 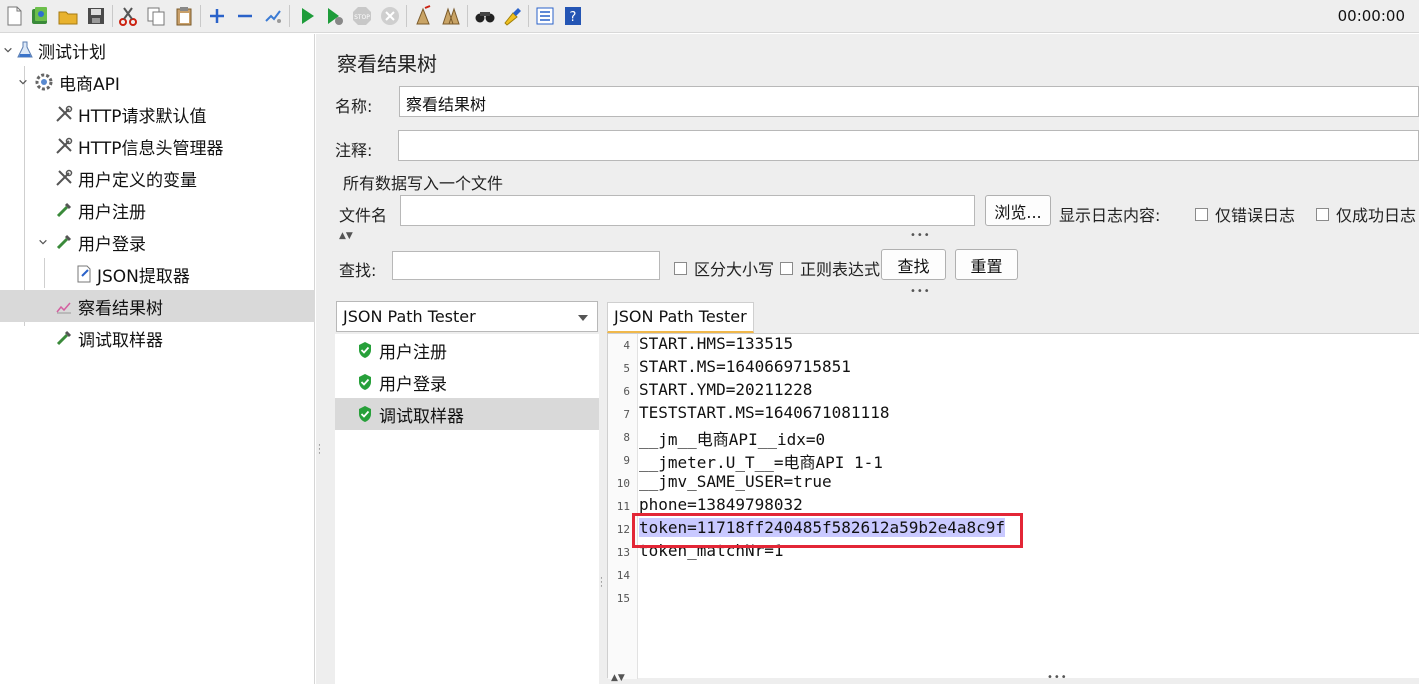 I want to click on renderer-select: JSON Path Tester, so click(x=467, y=316).